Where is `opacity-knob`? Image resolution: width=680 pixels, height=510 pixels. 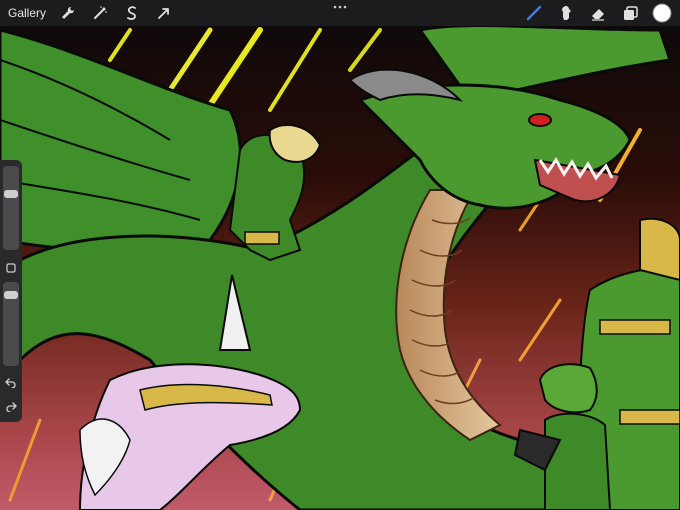 opacity-knob is located at coordinates (11, 295).